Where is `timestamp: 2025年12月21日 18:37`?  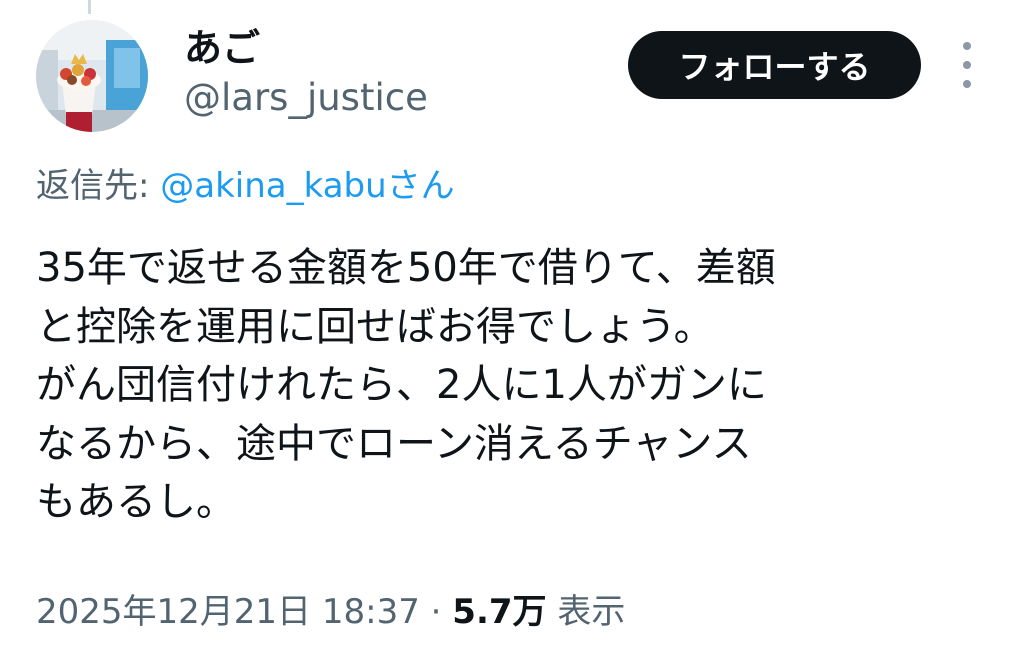
timestamp: 2025年12月21日 18:37 is located at coordinates (228, 612).